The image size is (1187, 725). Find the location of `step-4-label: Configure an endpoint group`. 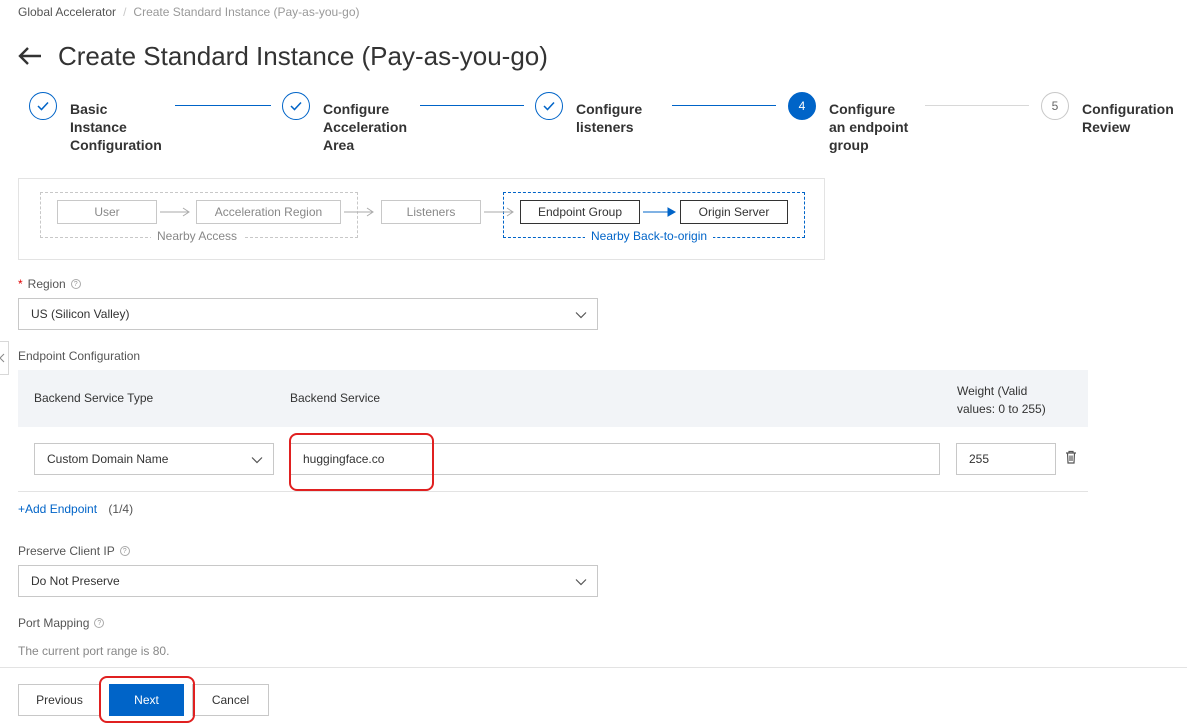

step-4-label: Configure an endpoint group is located at coordinates (869, 127).